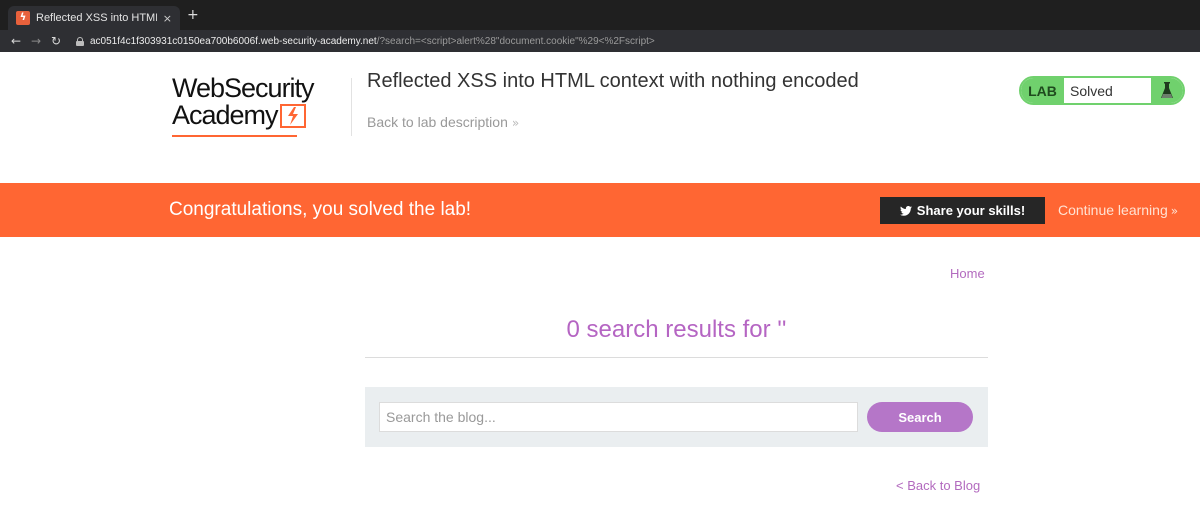  Describe the element at coordinates (920, 417) in the screenshot. I see `search-button: Search` at that location.